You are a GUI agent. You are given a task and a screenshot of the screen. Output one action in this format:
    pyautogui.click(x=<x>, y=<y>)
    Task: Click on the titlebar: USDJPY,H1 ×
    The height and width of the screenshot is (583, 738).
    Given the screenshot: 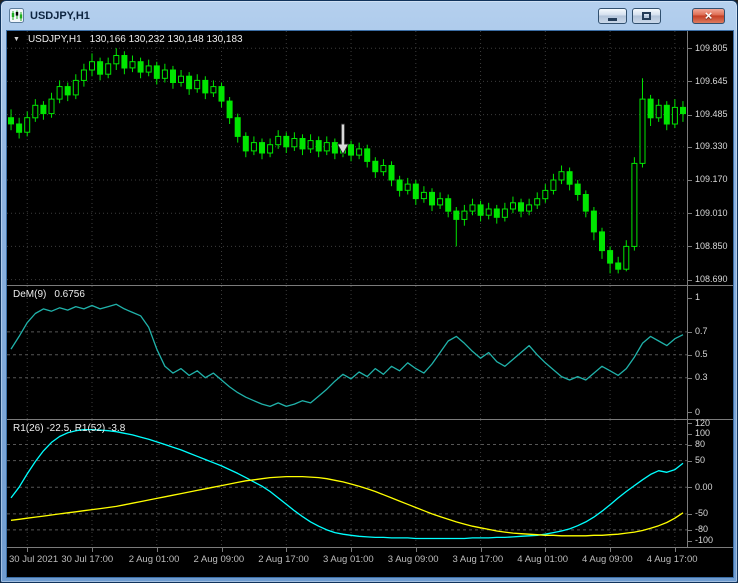 What is the action you would take?
    pyautogui.click(x=369, y=15)
    